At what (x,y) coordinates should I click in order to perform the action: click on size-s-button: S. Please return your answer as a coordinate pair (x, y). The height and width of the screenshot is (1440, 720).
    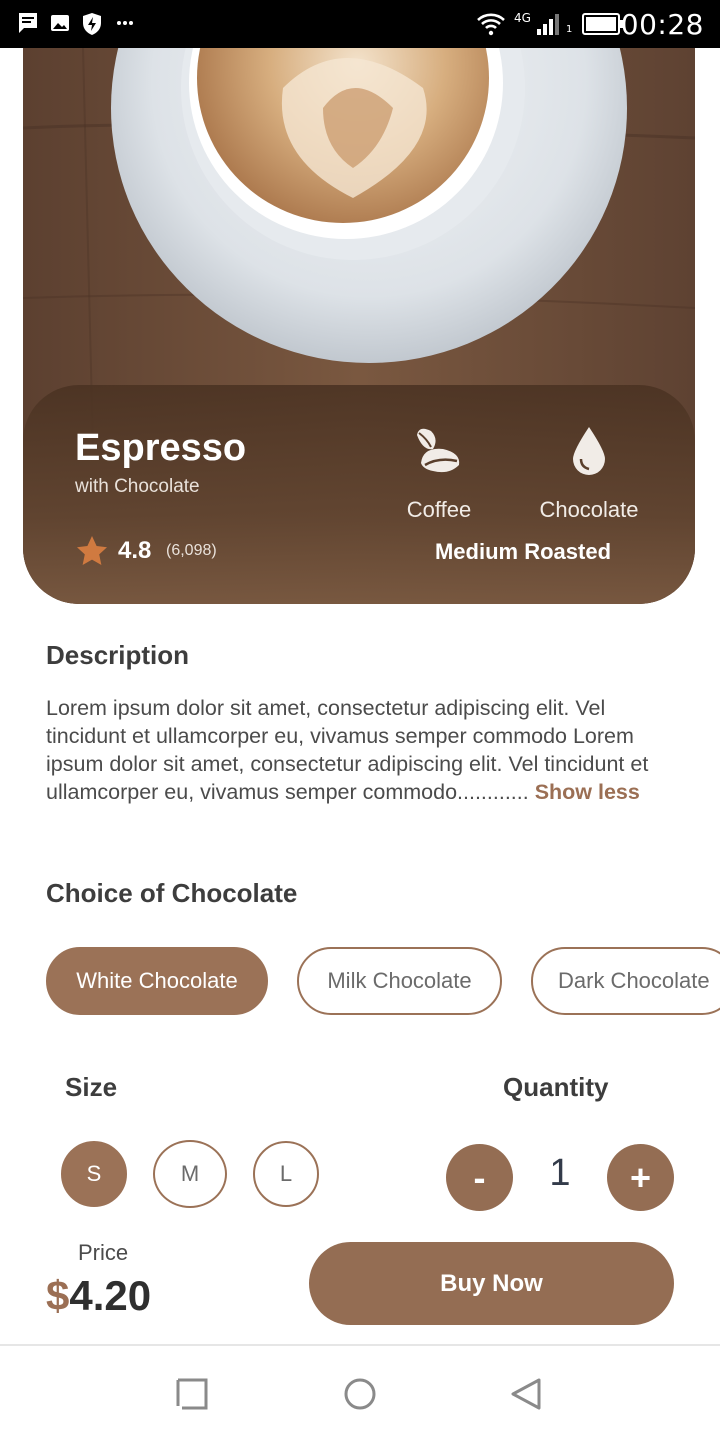
    Looking at the image, I should click on (94, 1174).